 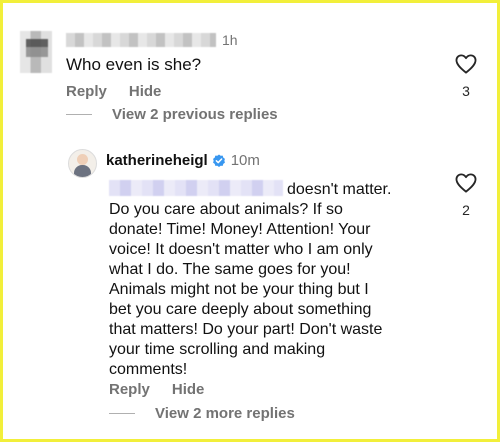 I want to click on comment-line: that matters! Do your part! Don't waste, so click(x=246, y=329).